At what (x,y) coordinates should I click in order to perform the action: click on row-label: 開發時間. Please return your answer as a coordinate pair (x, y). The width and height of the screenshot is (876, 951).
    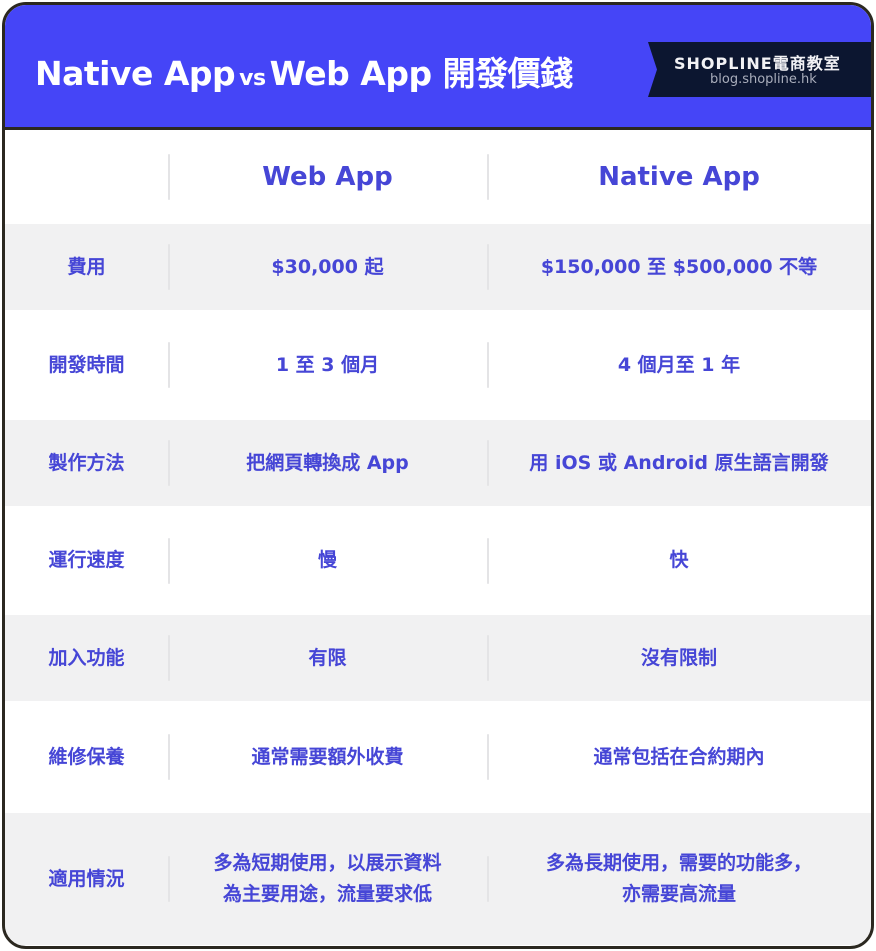
    Looking at the image, I should click on (86, 364).